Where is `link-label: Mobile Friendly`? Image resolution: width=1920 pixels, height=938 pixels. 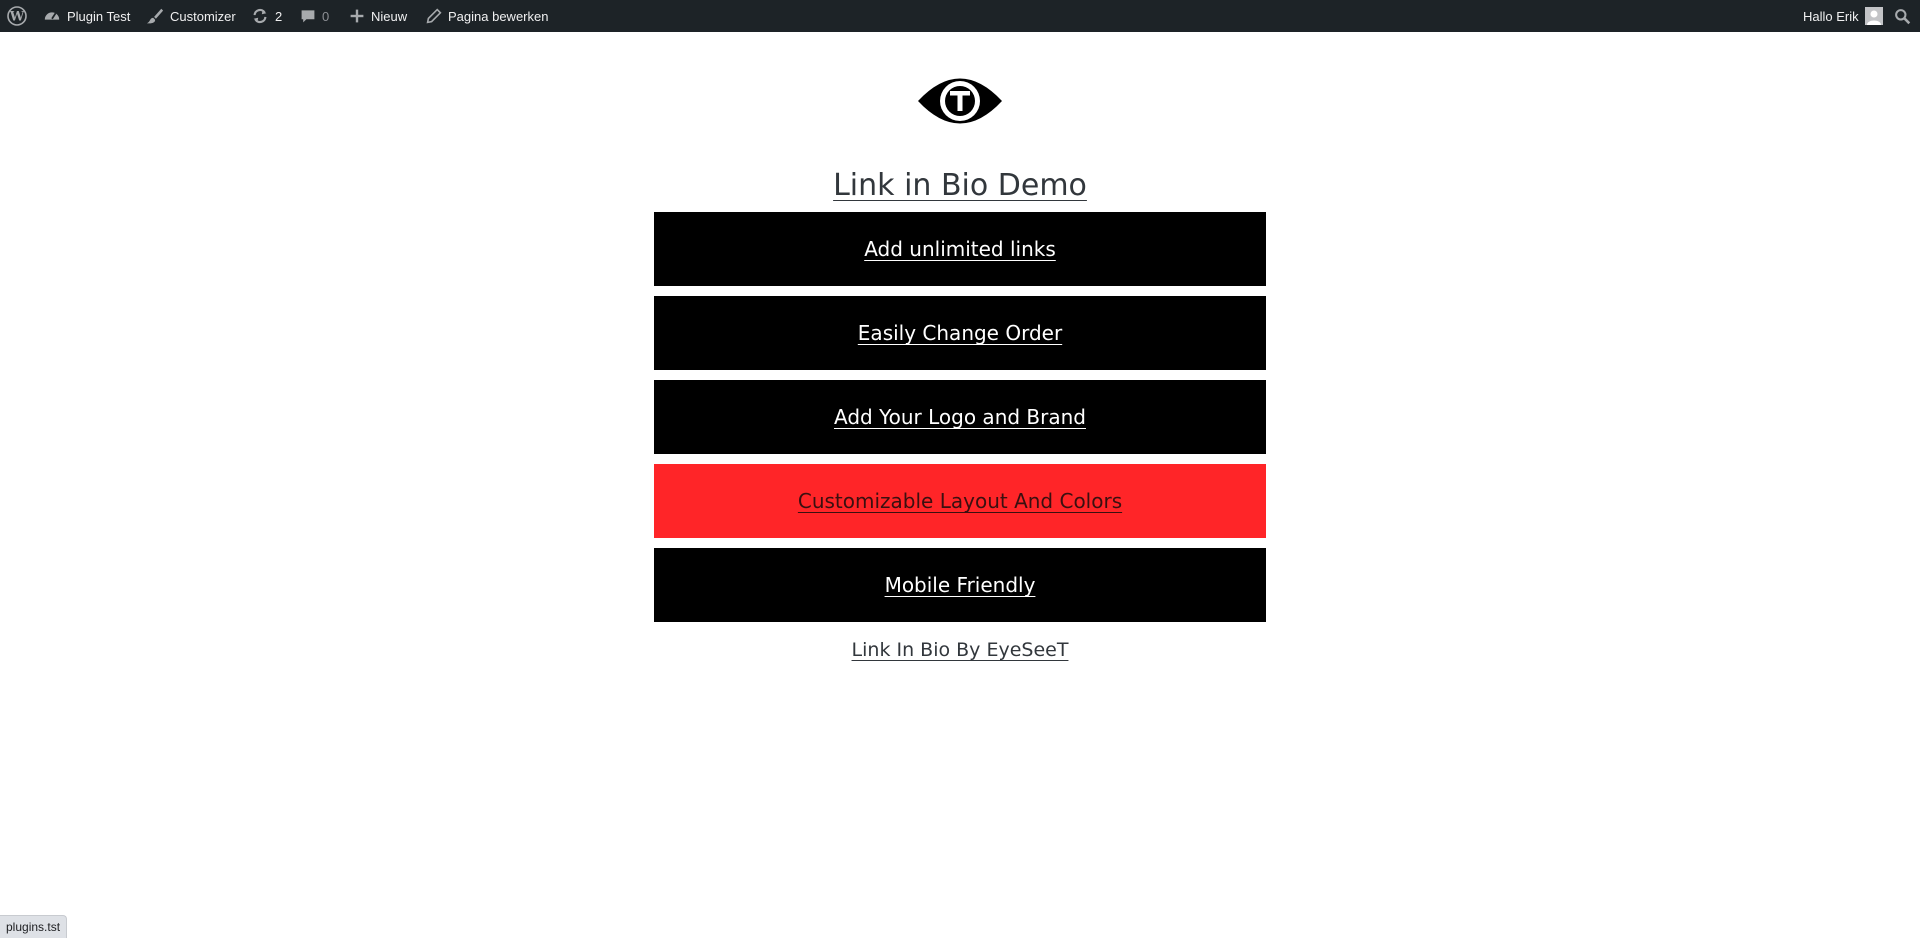
link-label: Mobile Friendly is located at coordinates (960, 585).